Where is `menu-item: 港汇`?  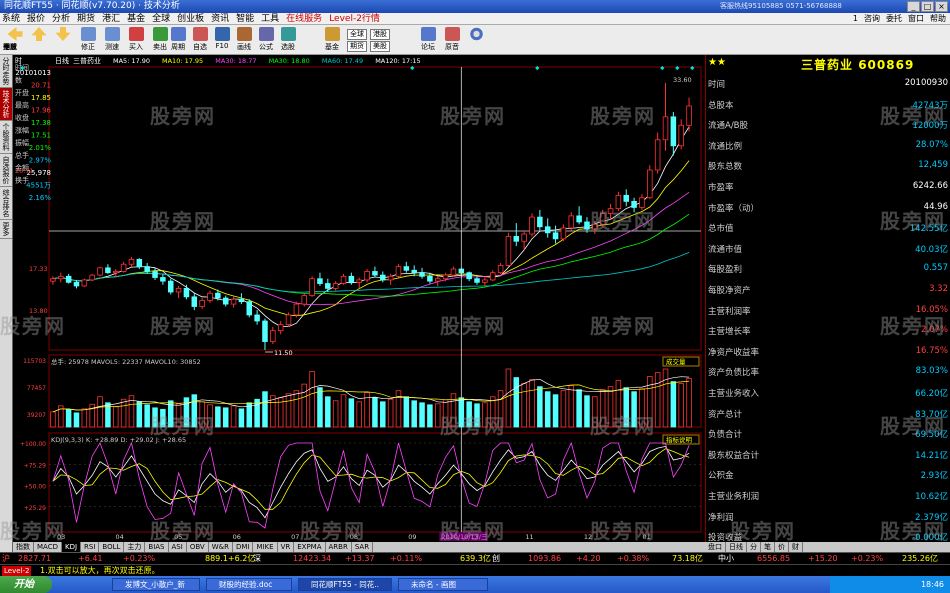 menu-item: 港汇 is located at coordinates (111, 19).